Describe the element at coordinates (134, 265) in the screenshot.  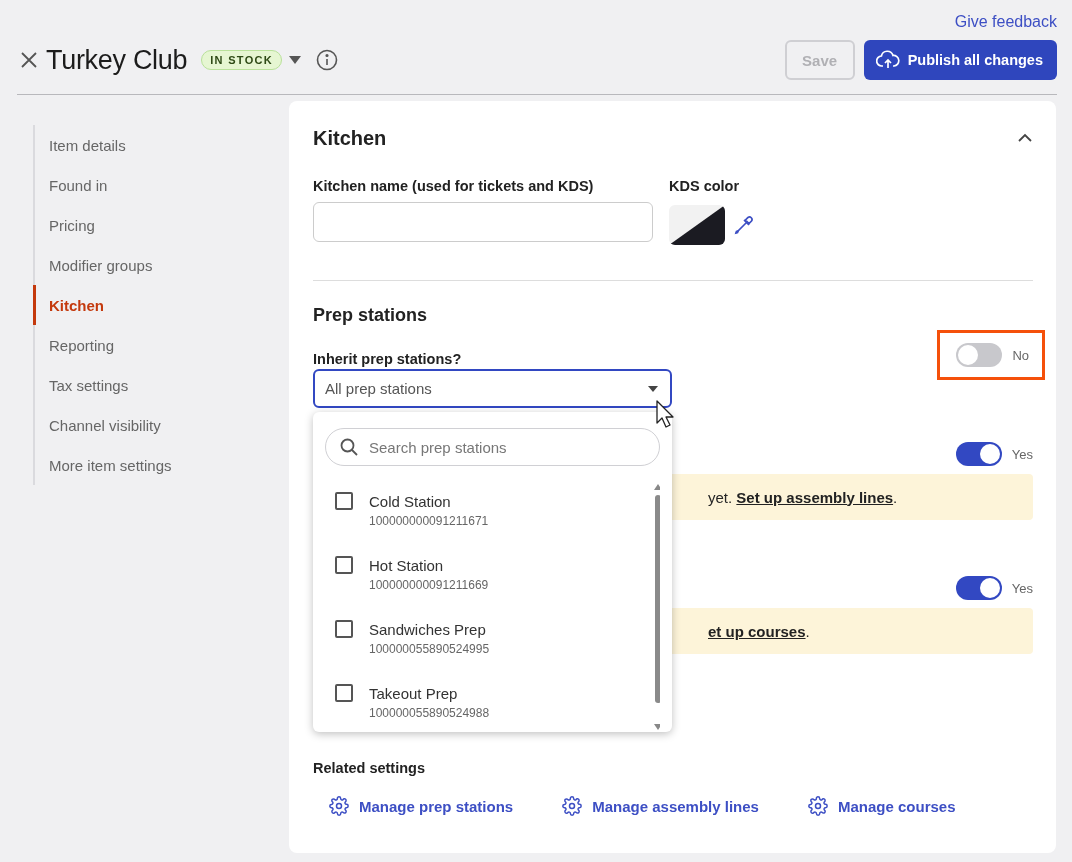
I see `sidebar-item: Modifier groups` at that location.